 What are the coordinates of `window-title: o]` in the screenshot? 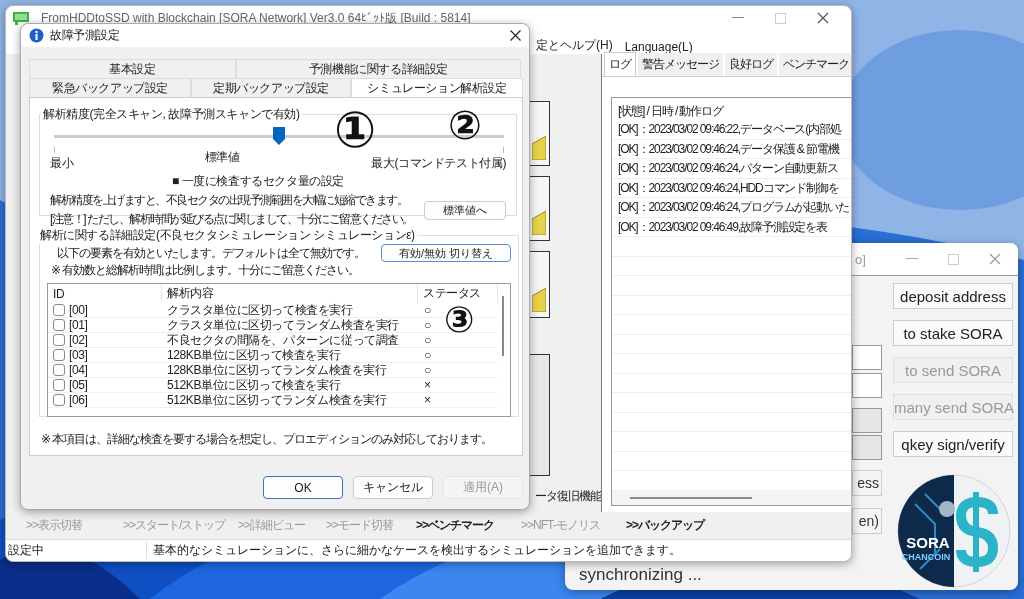 It's located at (860, 259).